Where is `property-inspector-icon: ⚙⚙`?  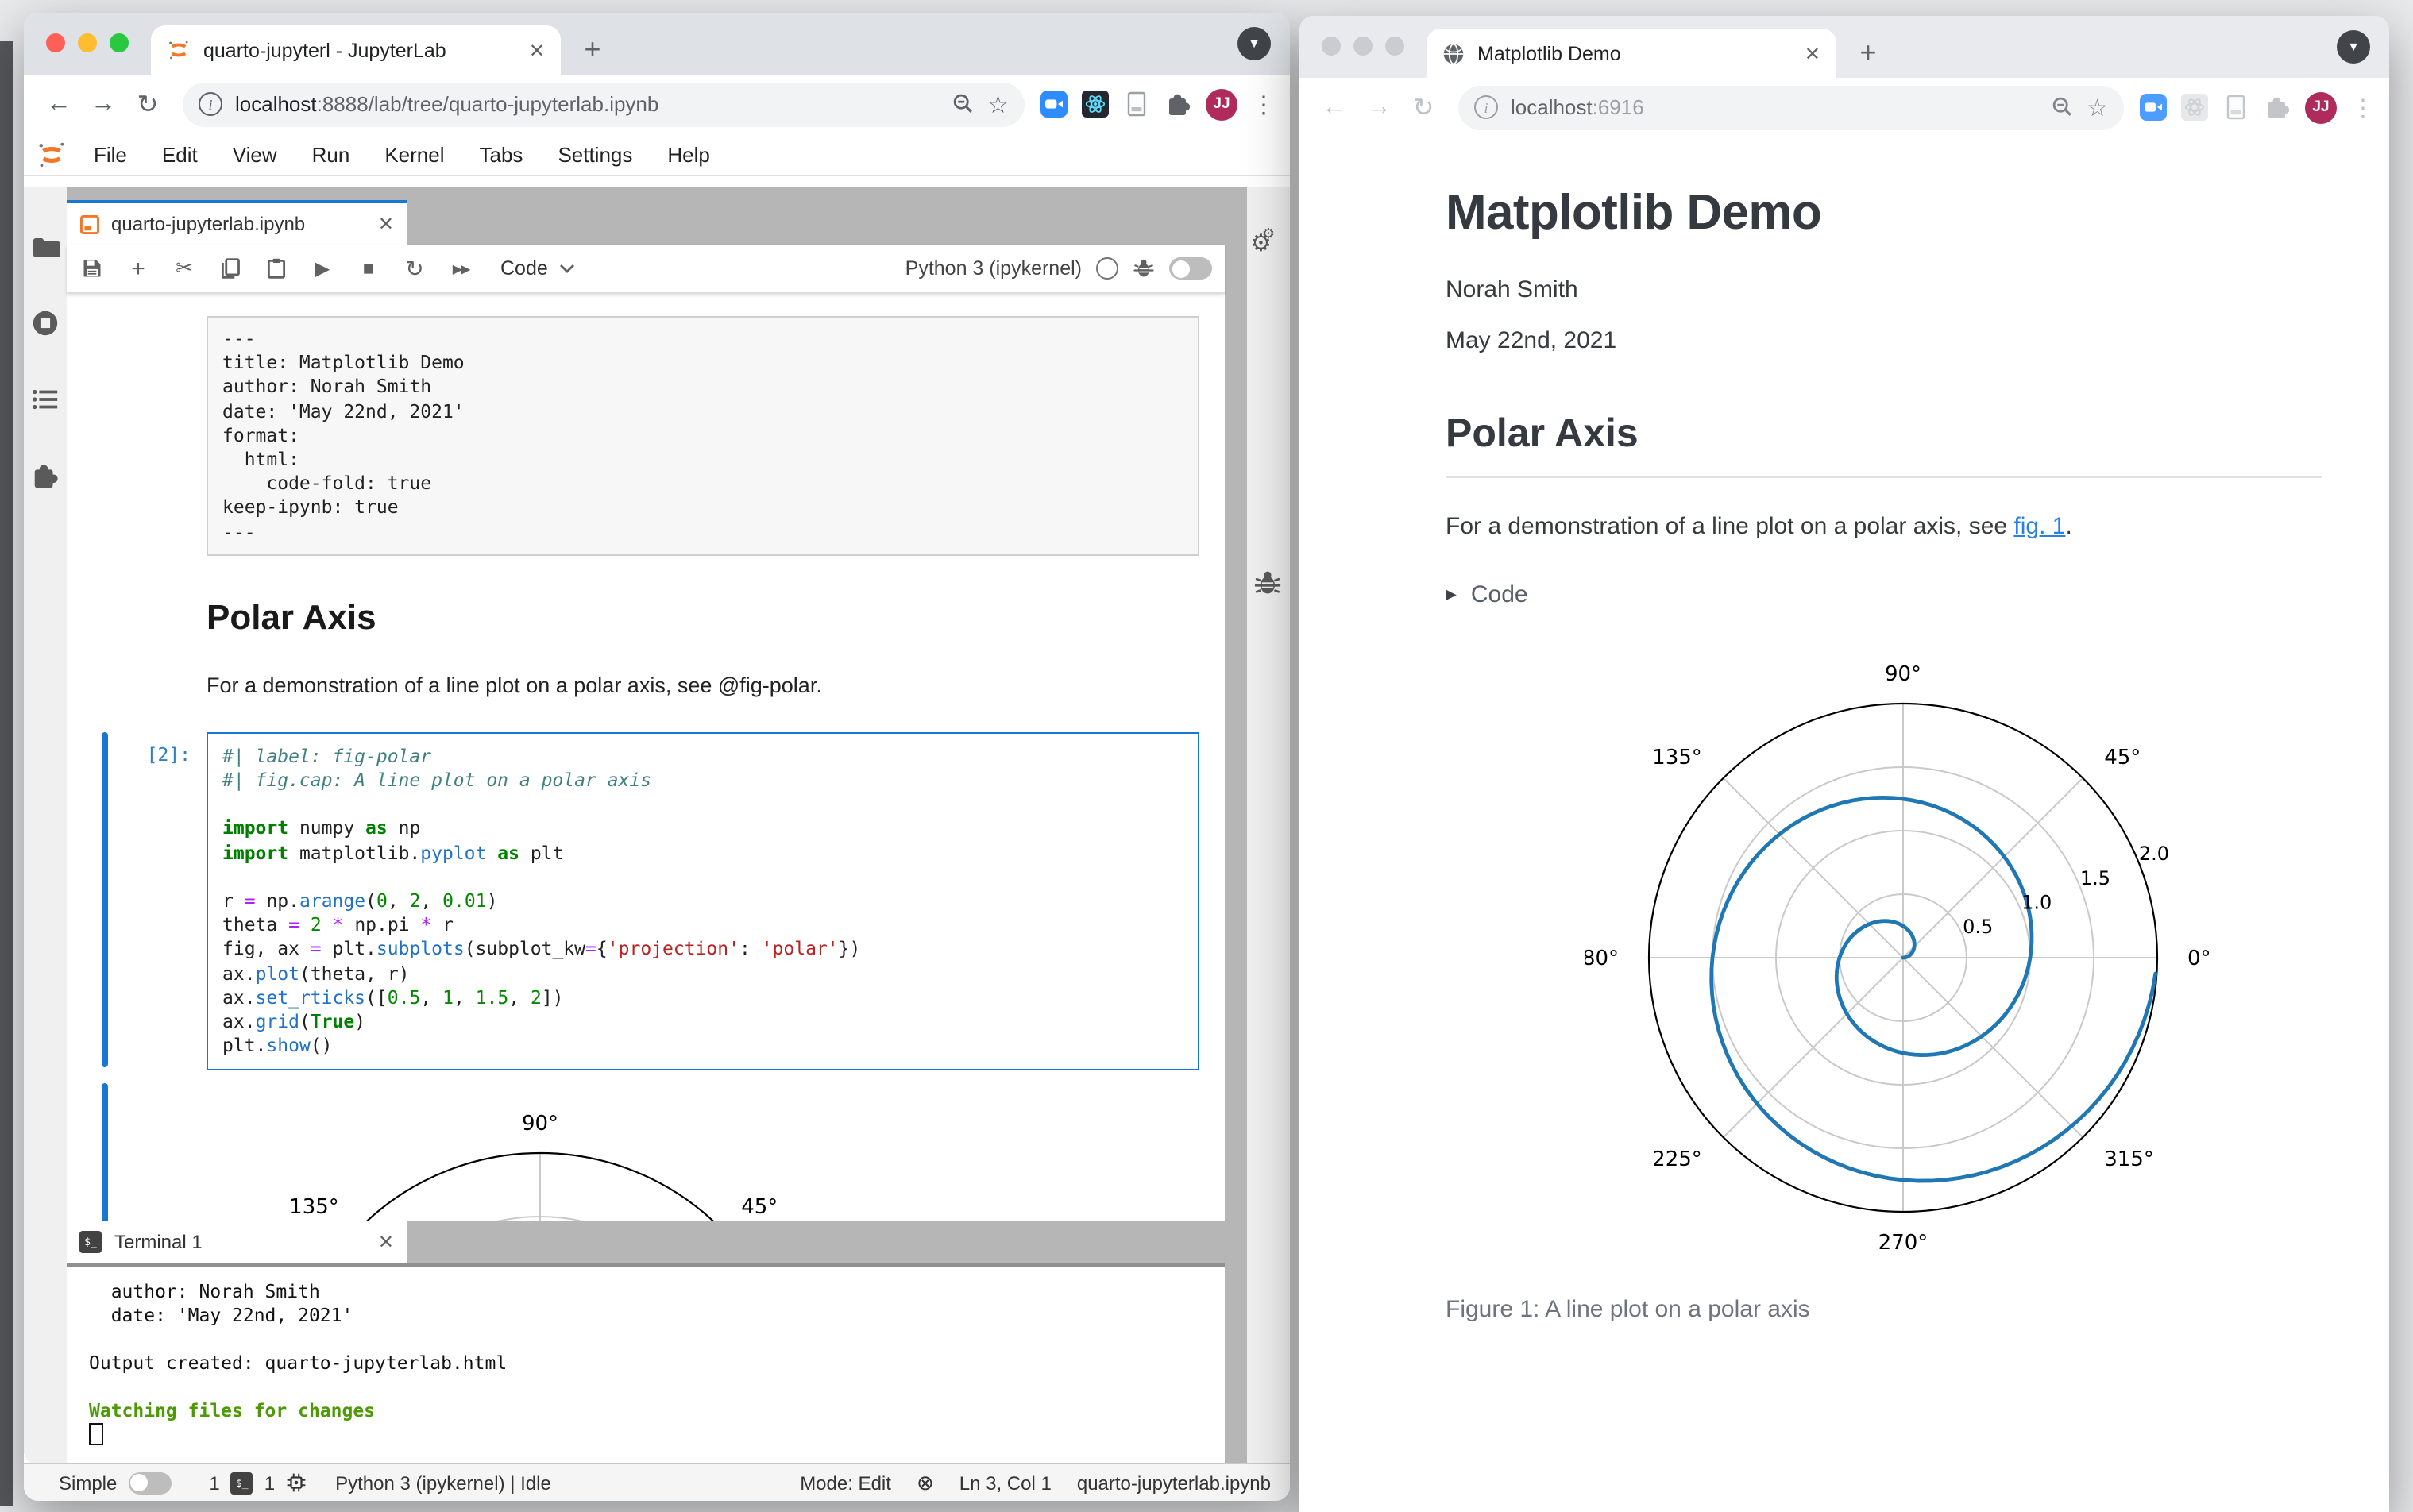
property-inspector-icon: ⚙⚙ is located at coordinates (1267, 241).